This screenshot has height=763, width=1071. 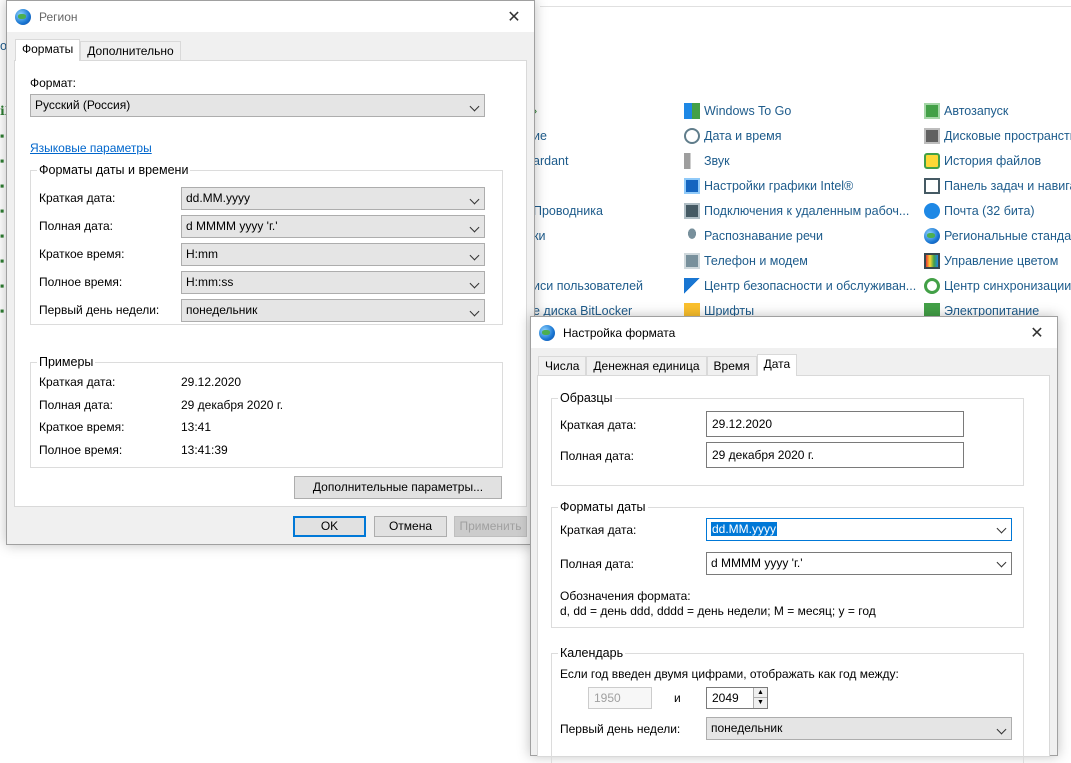 What do you see at coordinates (744, 529) in the screenshot?
I see `short-date-value: dd.MM.yyyy` at bounding box center [744, 529].